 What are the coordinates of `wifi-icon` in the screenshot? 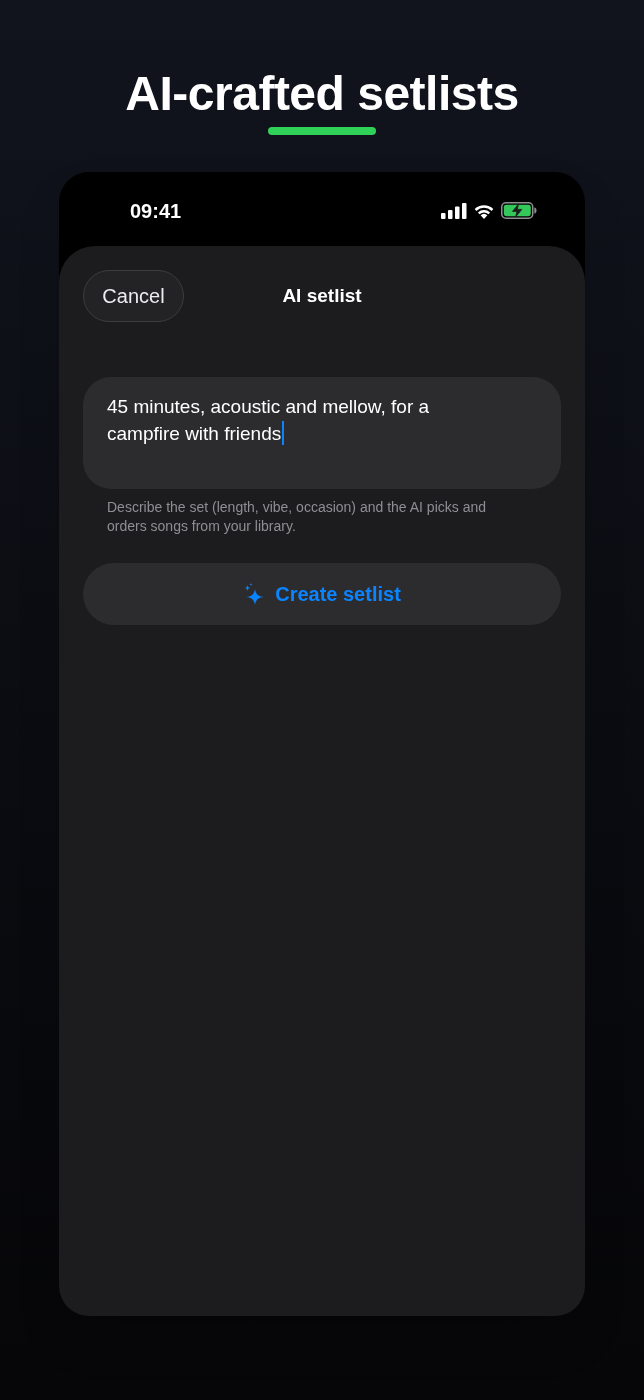 It's located at (484, 210).